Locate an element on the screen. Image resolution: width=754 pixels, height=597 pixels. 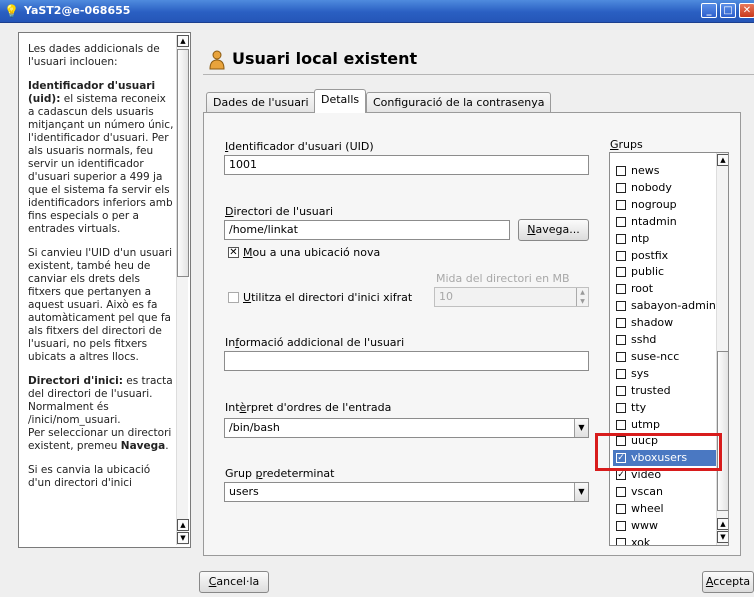
group-label: ntp is located at coordinates (640, 238).